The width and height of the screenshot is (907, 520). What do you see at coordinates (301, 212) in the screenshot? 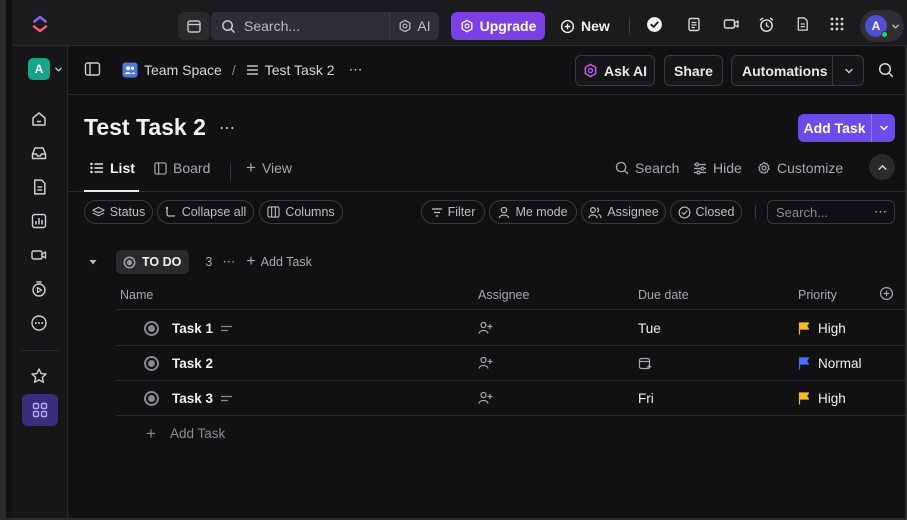
I see `columns-chip: Columns` at bounding box center [301, 212].